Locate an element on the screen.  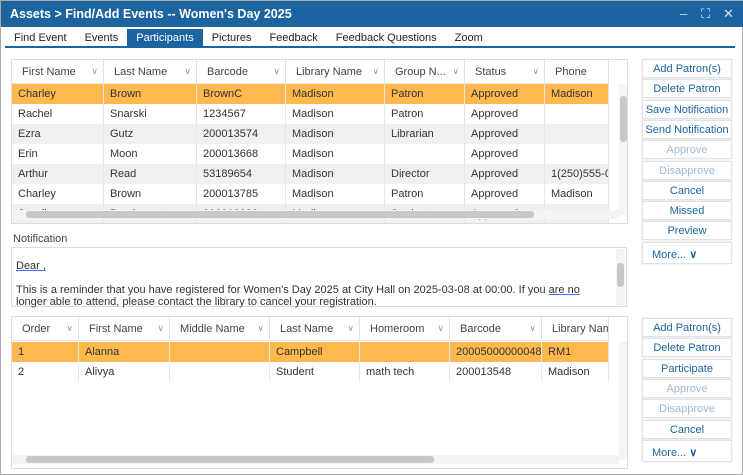
column-header: Order ∨ is located at coordinates (45, 328).